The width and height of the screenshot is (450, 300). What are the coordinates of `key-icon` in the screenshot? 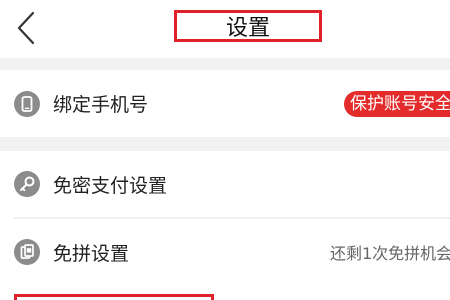 It's located at (27, 184).